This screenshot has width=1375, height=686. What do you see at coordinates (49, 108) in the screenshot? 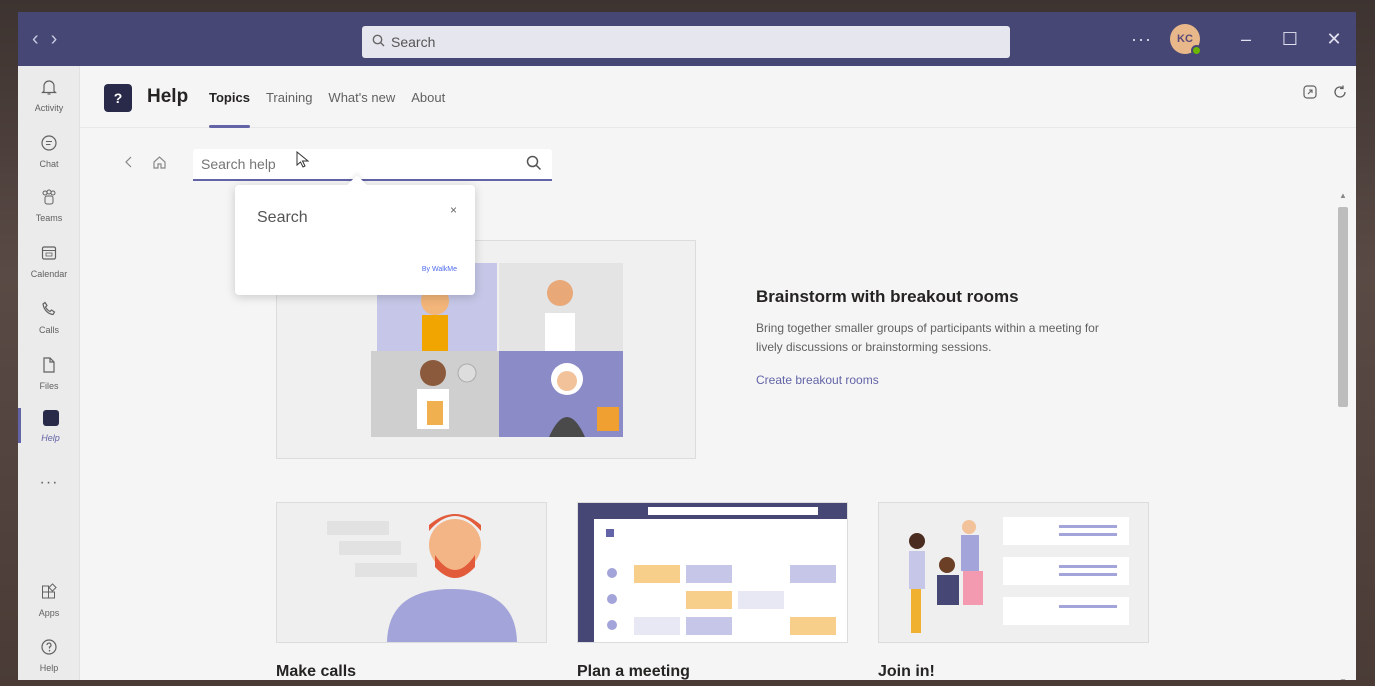
I see `rail-label: Activity` at bounding box center [49, 108].